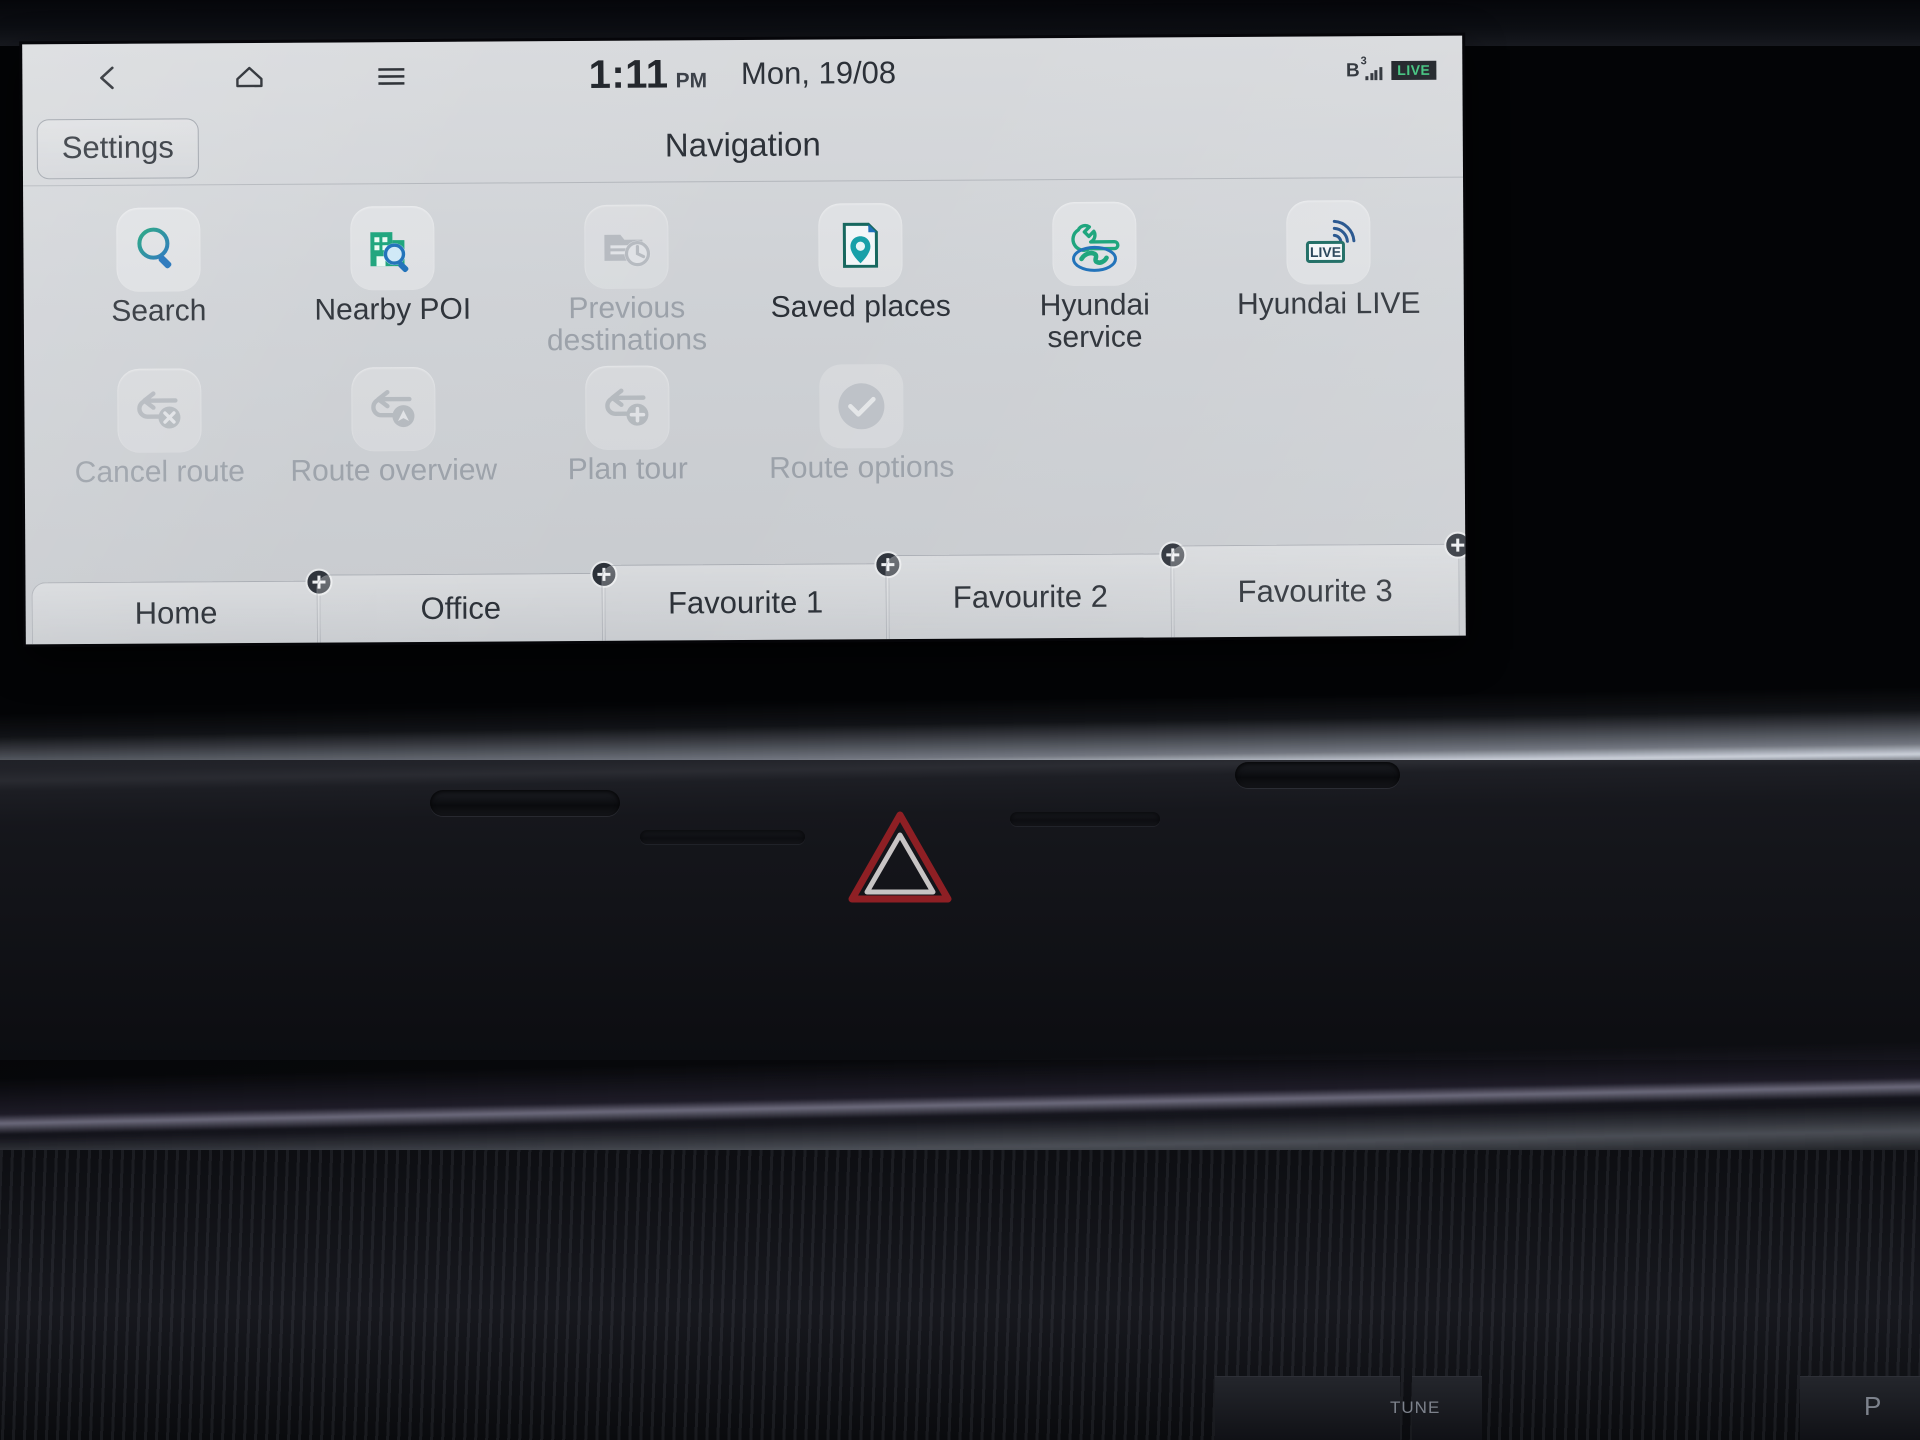 The image size is (1920, 1440). Describe the element at coordinates (158, 249) in the screenshot. I see `search-magnifier-icon` at that location.